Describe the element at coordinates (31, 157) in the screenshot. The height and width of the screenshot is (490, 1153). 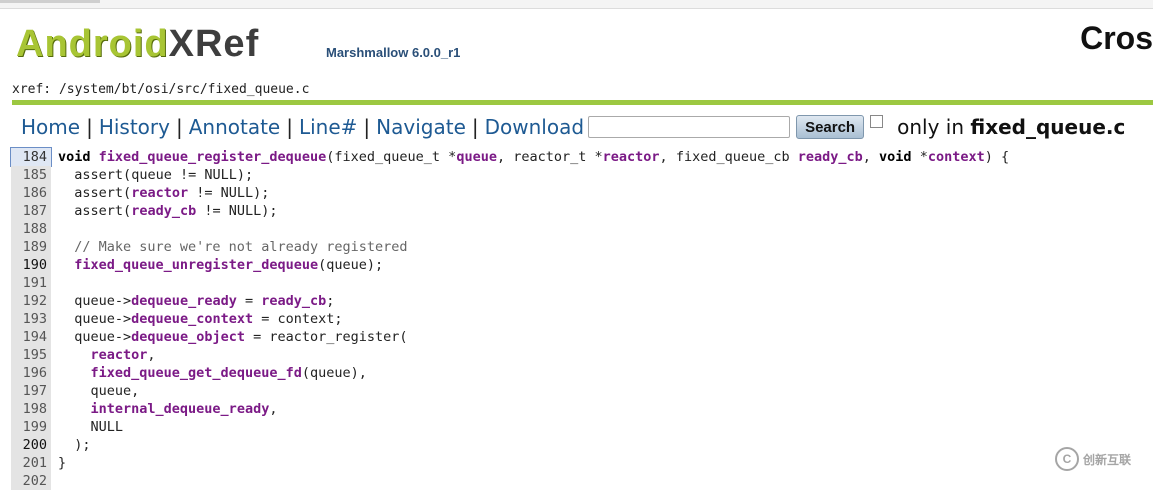
I see `line-number: 184` at that location.